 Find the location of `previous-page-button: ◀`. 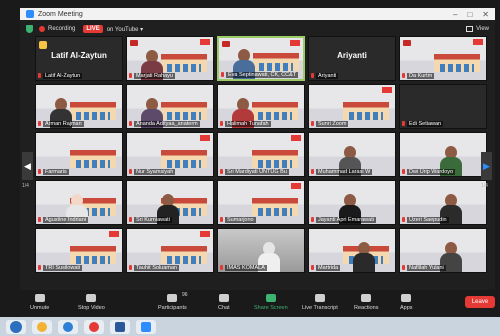

previous-page-button: ◀ is located at coordinates (27, 166).